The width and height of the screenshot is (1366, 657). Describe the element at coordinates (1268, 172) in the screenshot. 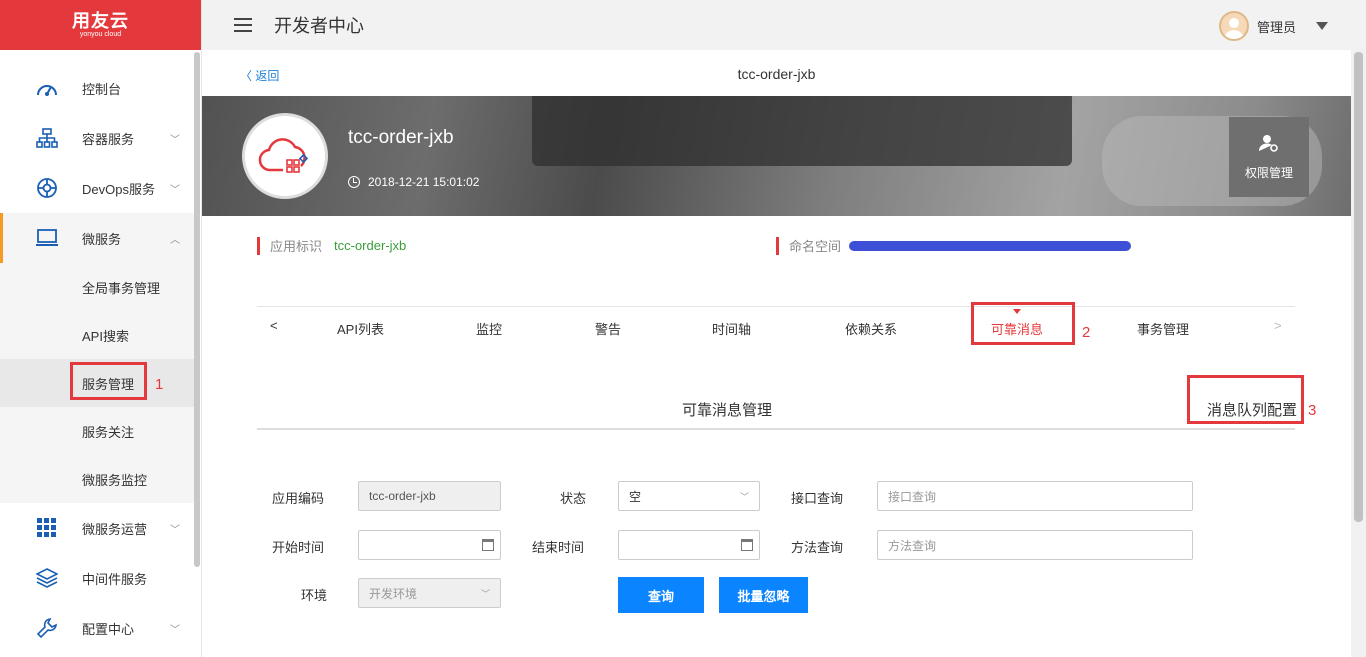

I see `permission-label: 权限管理` at that location.